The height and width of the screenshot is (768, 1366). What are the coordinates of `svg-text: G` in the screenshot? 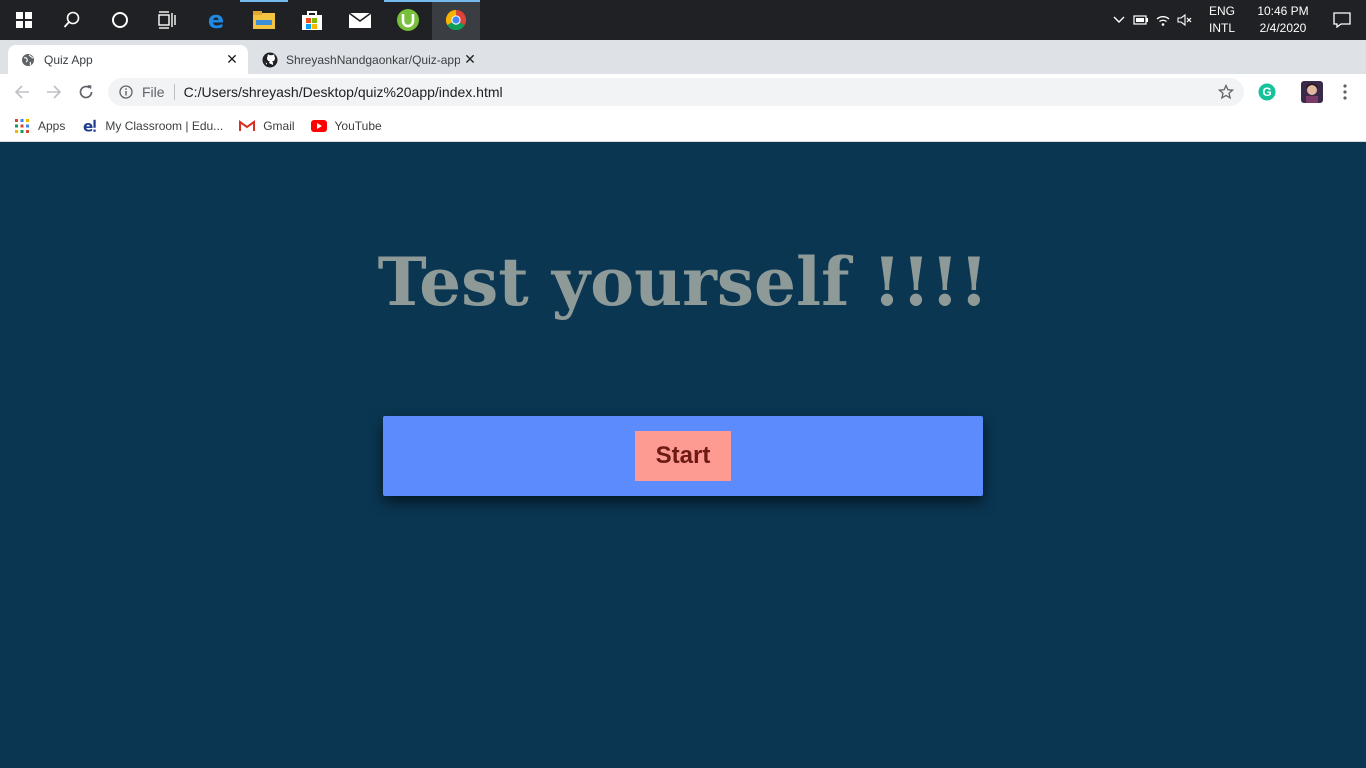 It's located at (1266, 92).